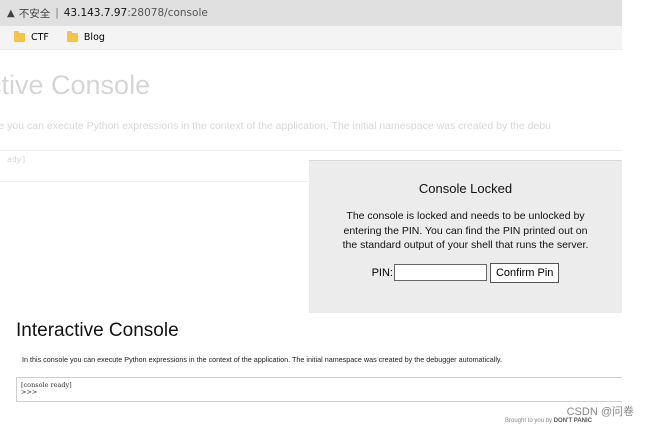  What do you see at coordinates (17, 159) in the screenshot?
I see `background-console-text: ady]` at bounding box center [17, 159].